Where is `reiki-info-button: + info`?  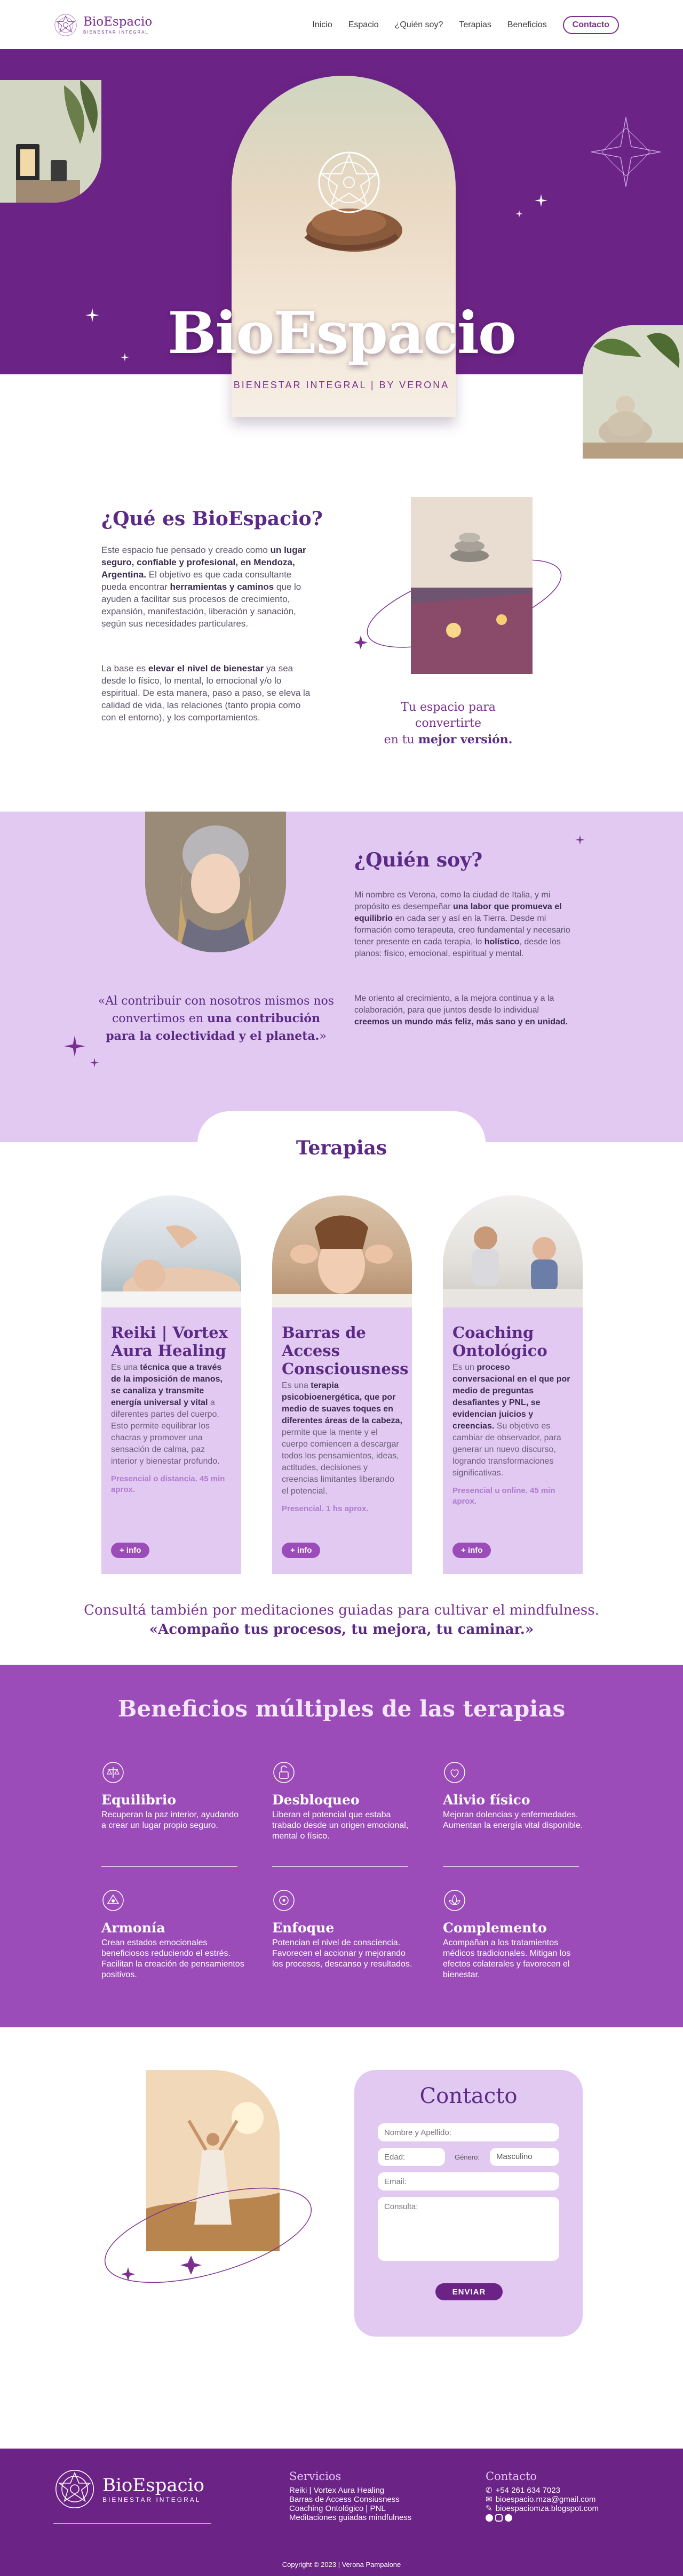 reiki-info-button: + info is located at coordinates (130, 1550).